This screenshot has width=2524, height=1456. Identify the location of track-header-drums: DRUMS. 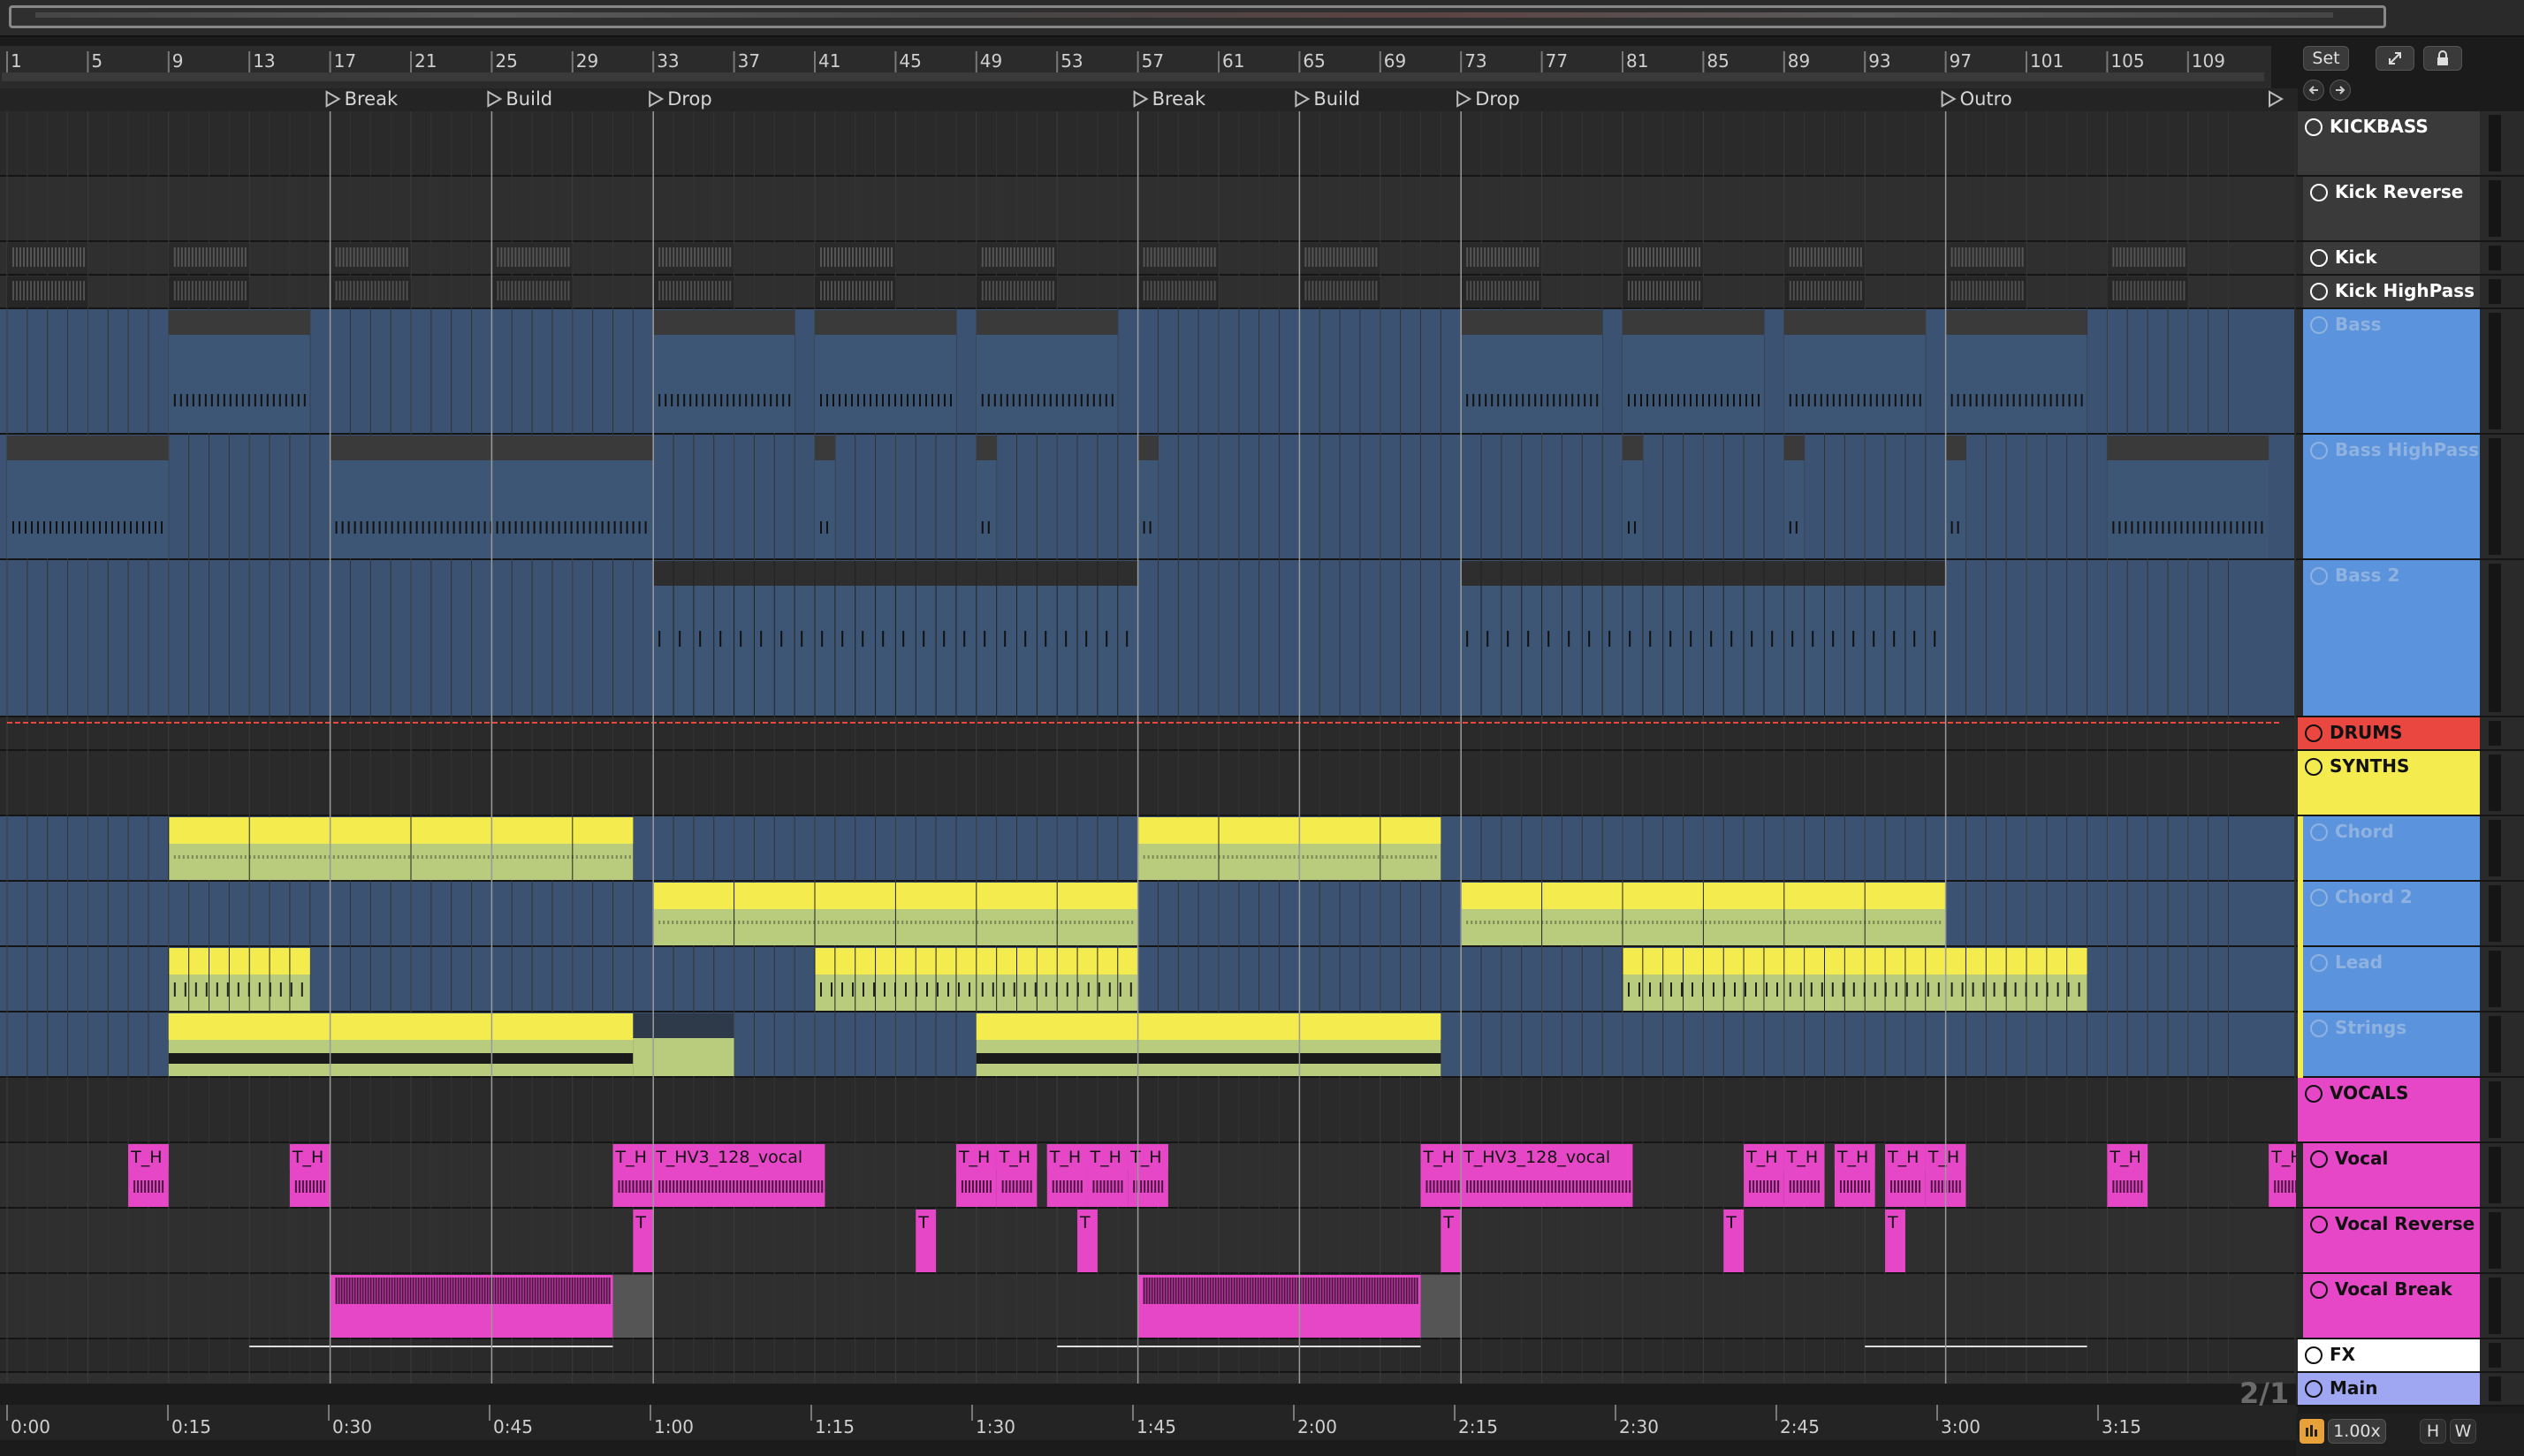
(2410, 734).